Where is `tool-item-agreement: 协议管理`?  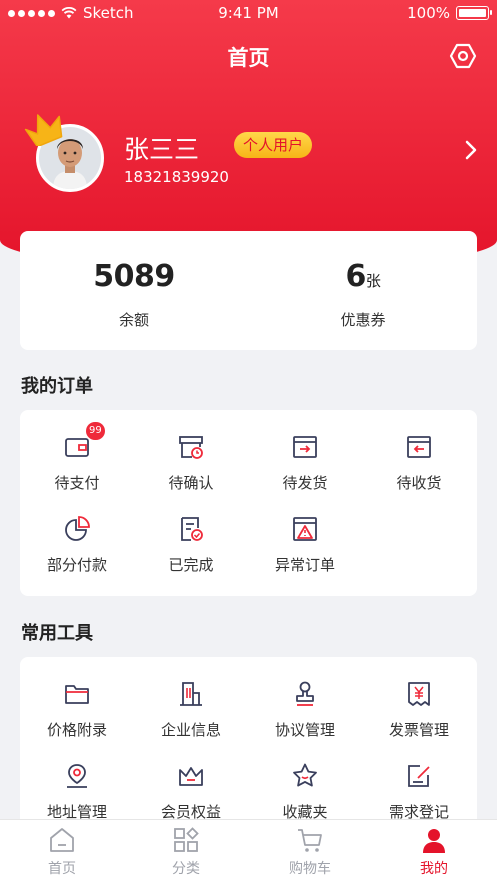 tool-item-agreement: 协议管理 is located at coordinates (305, 709).